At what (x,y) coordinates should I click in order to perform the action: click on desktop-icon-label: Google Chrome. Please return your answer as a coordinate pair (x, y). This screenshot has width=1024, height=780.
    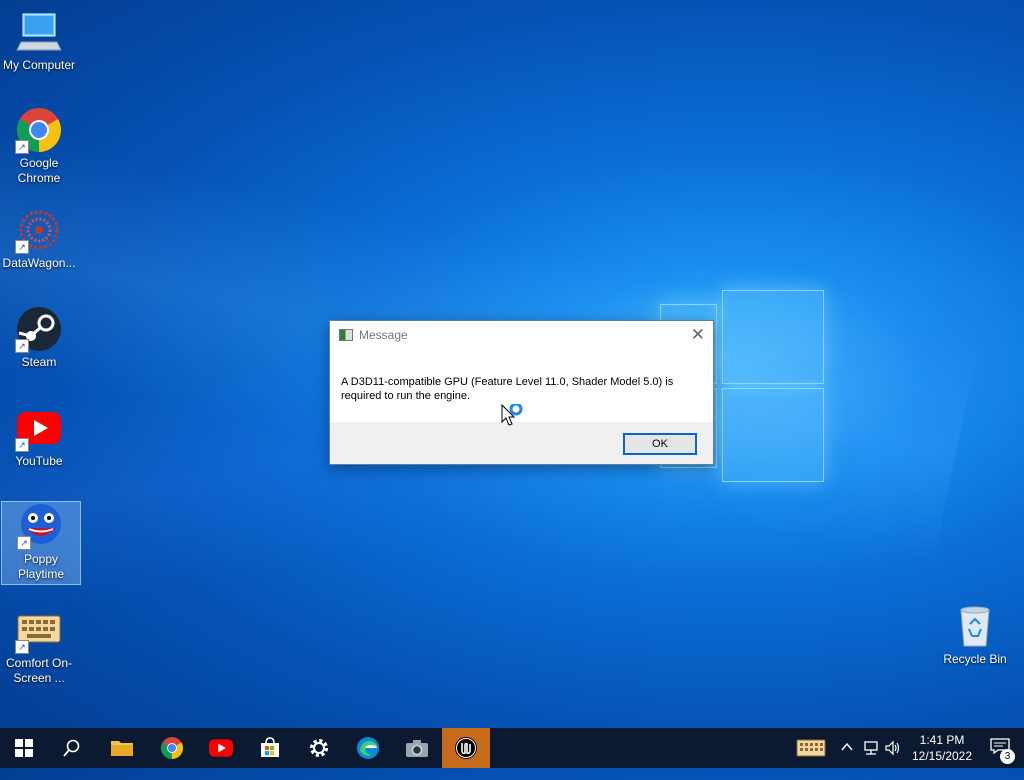
    Looking at the image, I should click on (39, 170).